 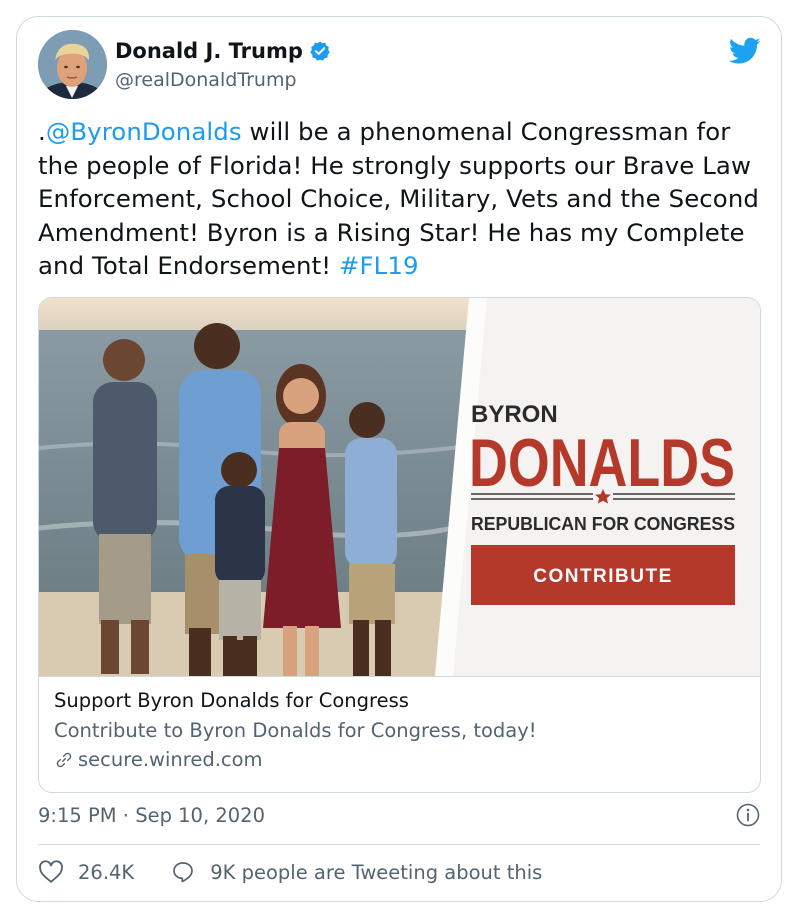 What do you see at coordinates (602, 463) in the screenshot?
I see `banner-last-name: DONALDS` at bounding box center [602, 463].